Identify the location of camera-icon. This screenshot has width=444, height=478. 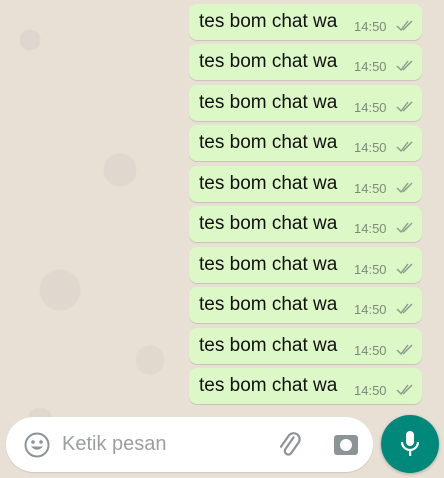
(346, 445).